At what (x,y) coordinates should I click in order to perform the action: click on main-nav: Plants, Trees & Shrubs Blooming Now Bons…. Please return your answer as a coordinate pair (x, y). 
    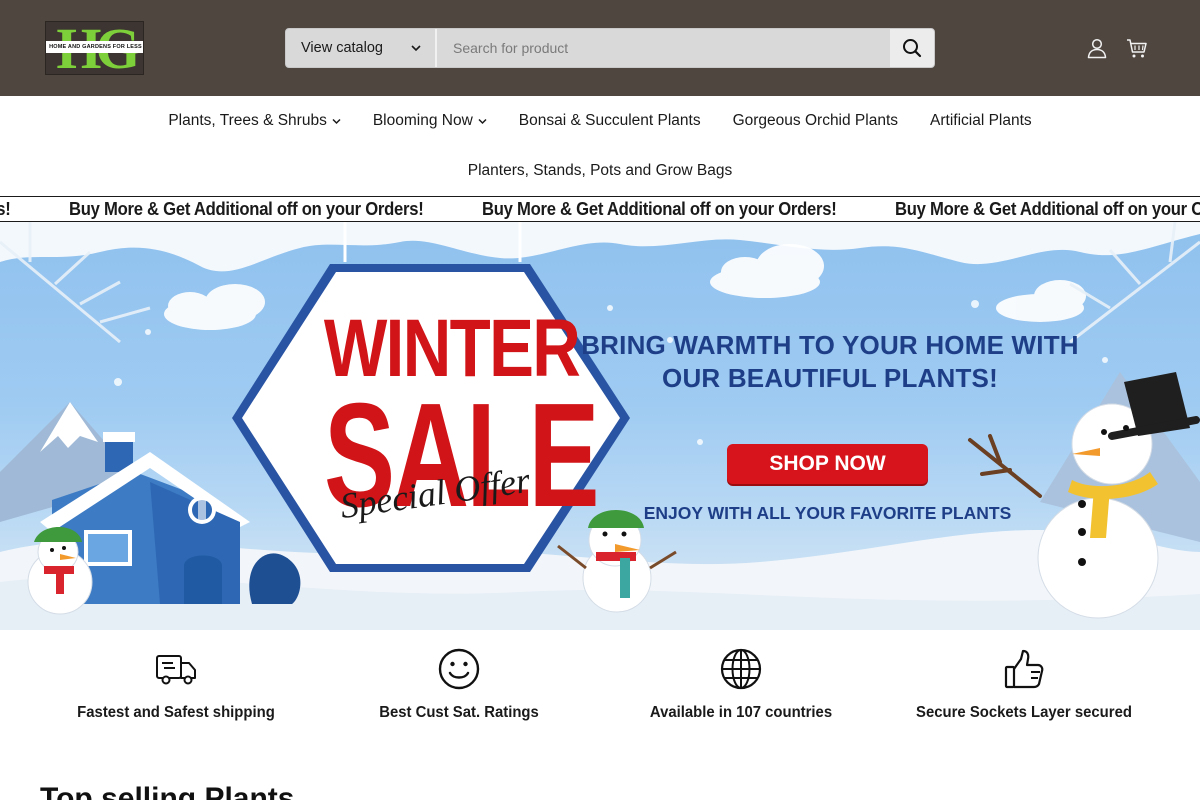
    Looking at the image, I should click on (600, 121).